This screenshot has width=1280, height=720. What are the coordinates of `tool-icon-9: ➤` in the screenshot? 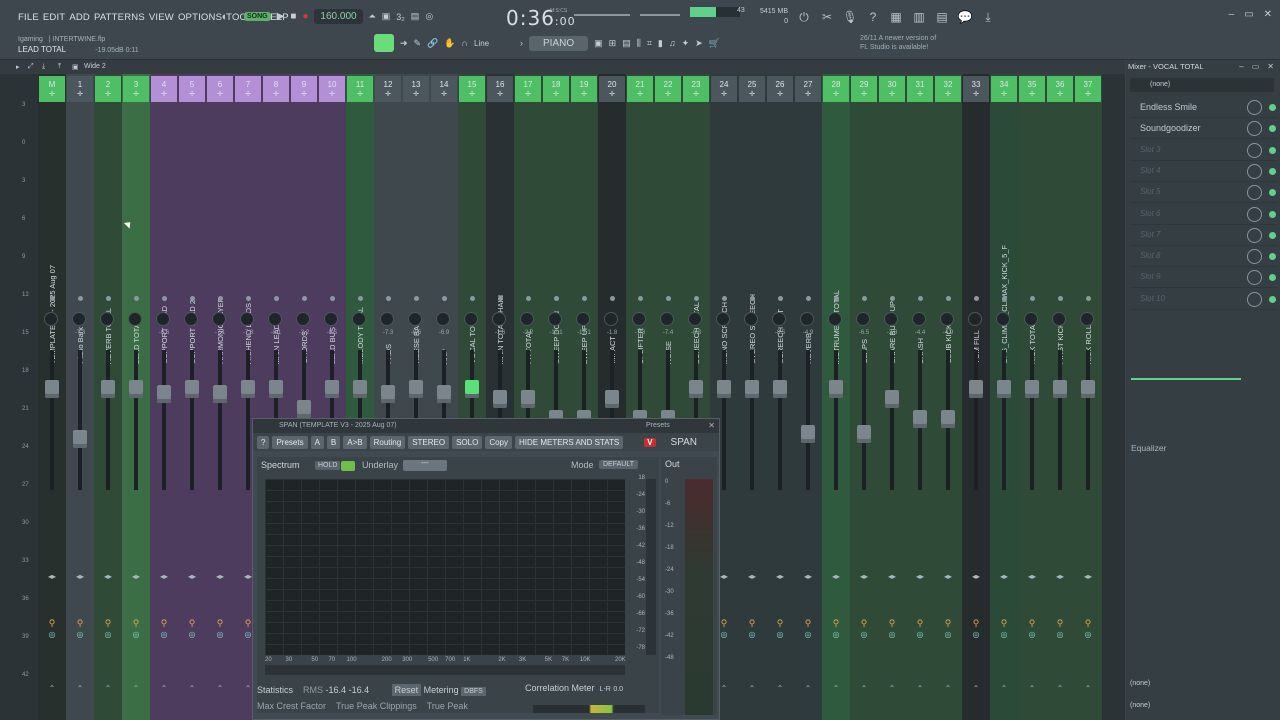 It's located at (699, 43).